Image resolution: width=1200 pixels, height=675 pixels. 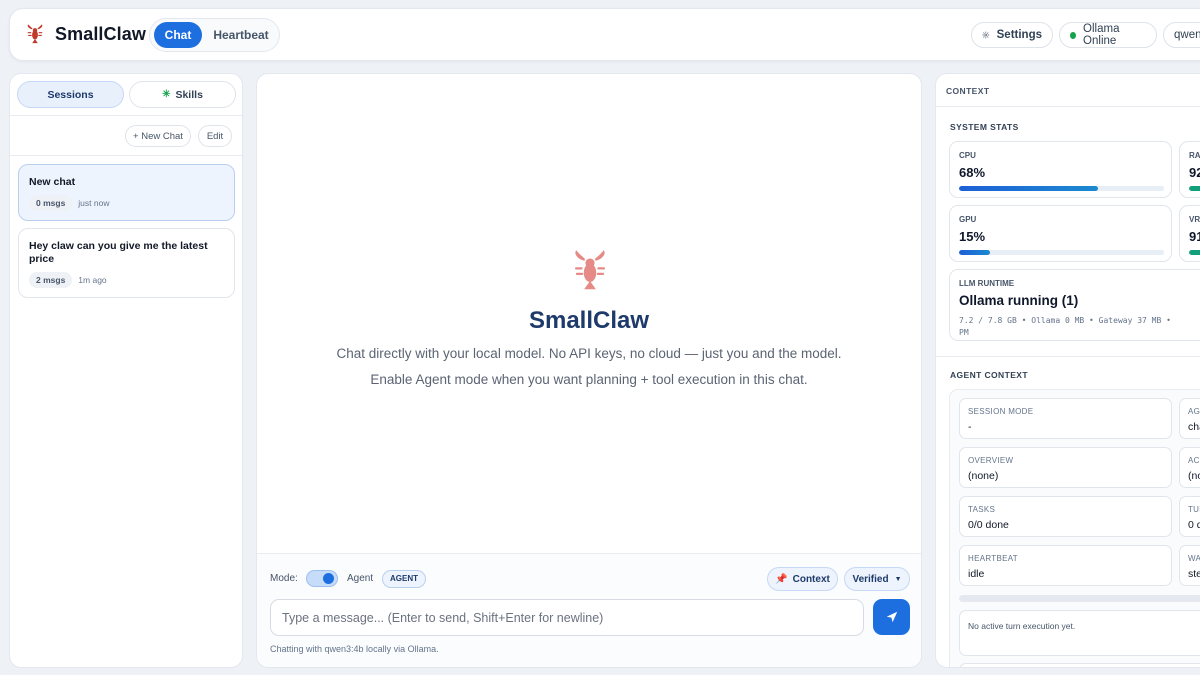 What do you see at coordinates (983, 476) in the screenshot?
I see `field-value: (none)` at bounding box center [983, 476].